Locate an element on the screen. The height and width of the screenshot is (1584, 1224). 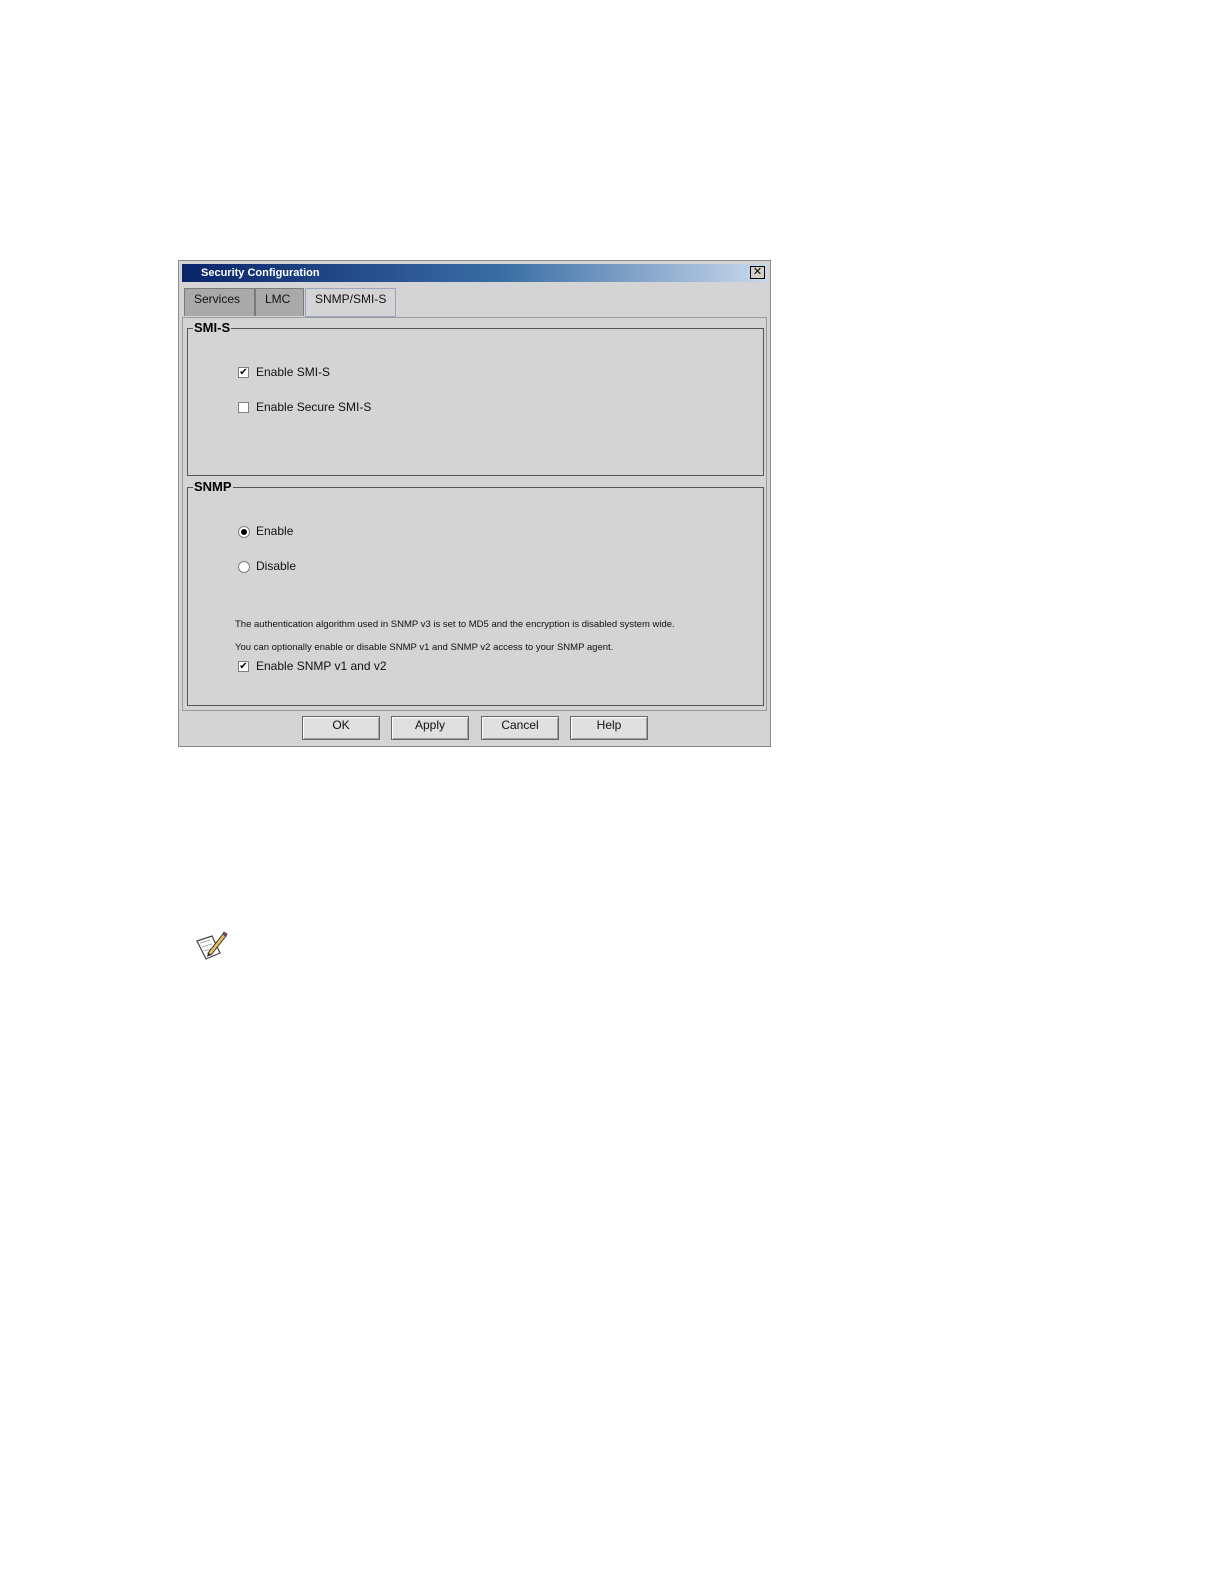
snmp-enable-radio is located at coordinates (244, 532).